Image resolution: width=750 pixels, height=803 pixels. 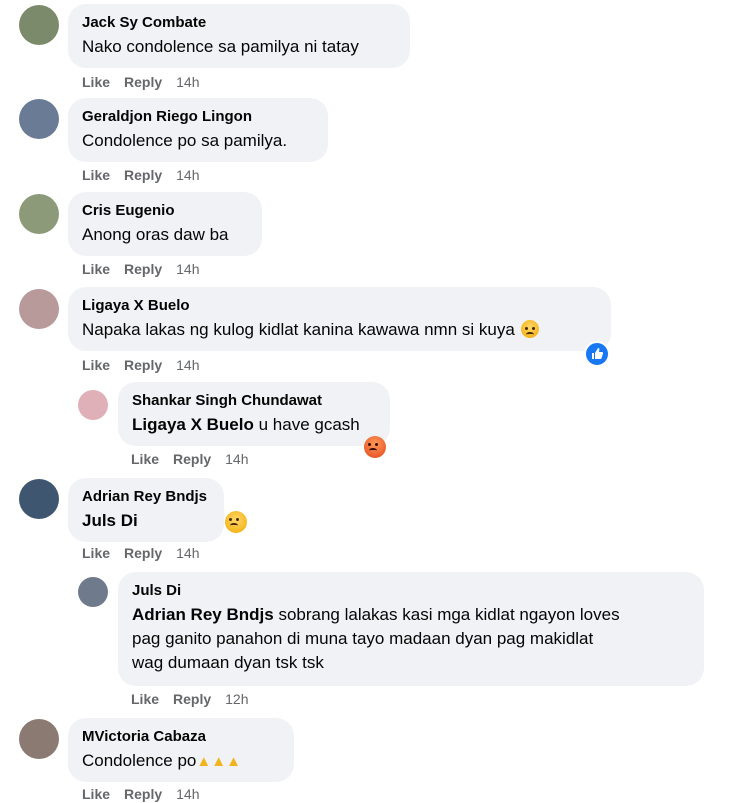 What do you see at coordinates (254, 401) in the screenshot?
I see `comment-author: Shankar Singh Chundawat` at bounding box center [254, 401].